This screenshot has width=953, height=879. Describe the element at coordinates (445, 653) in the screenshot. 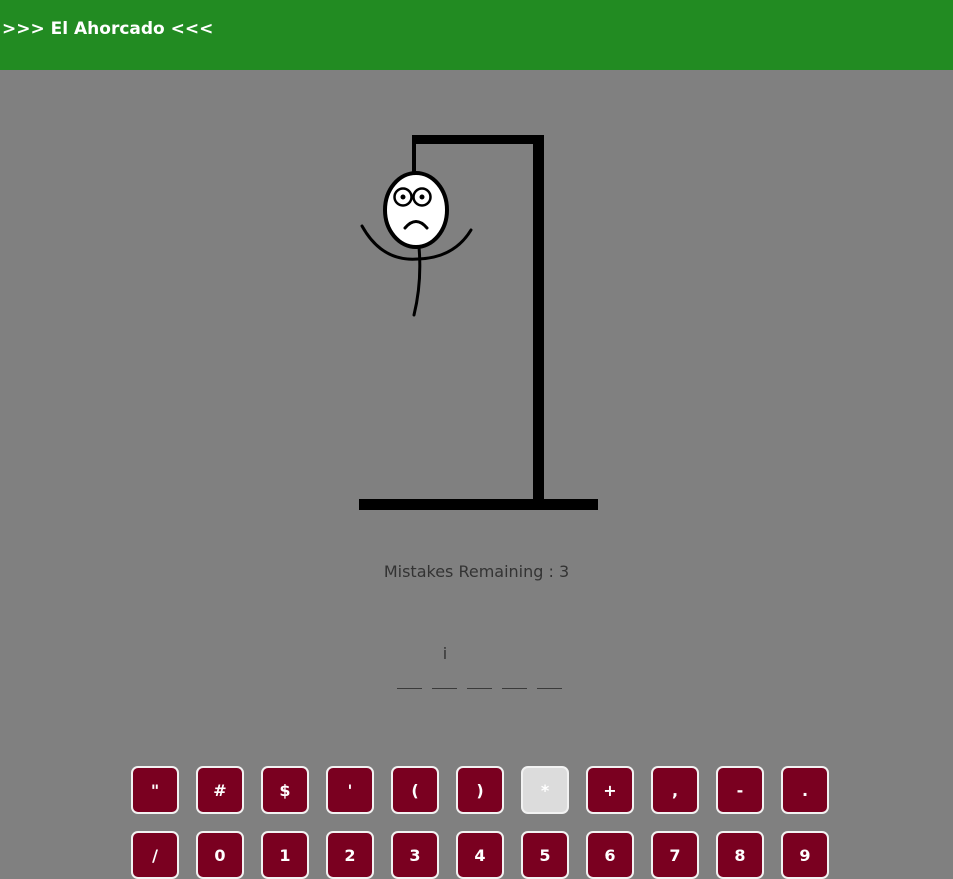

I see `revealed-letter: i` at that location.